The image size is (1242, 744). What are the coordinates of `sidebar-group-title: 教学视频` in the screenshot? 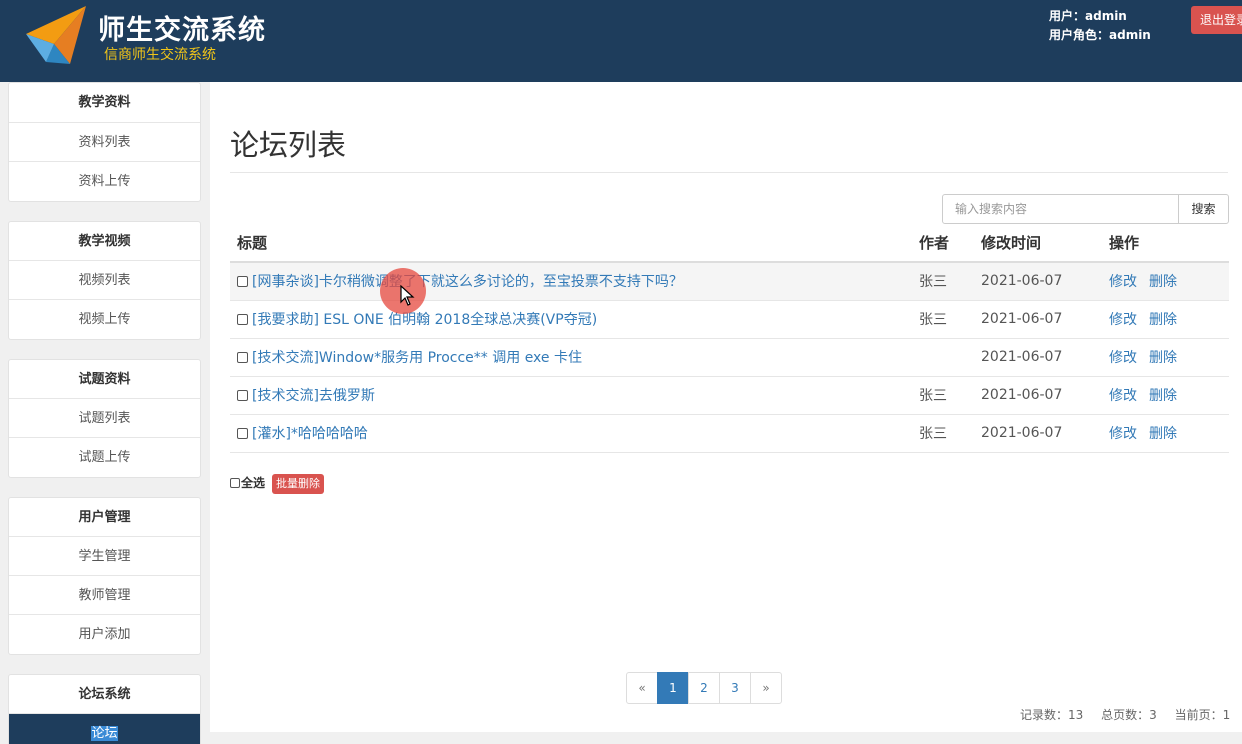 It's located at (104, 241).